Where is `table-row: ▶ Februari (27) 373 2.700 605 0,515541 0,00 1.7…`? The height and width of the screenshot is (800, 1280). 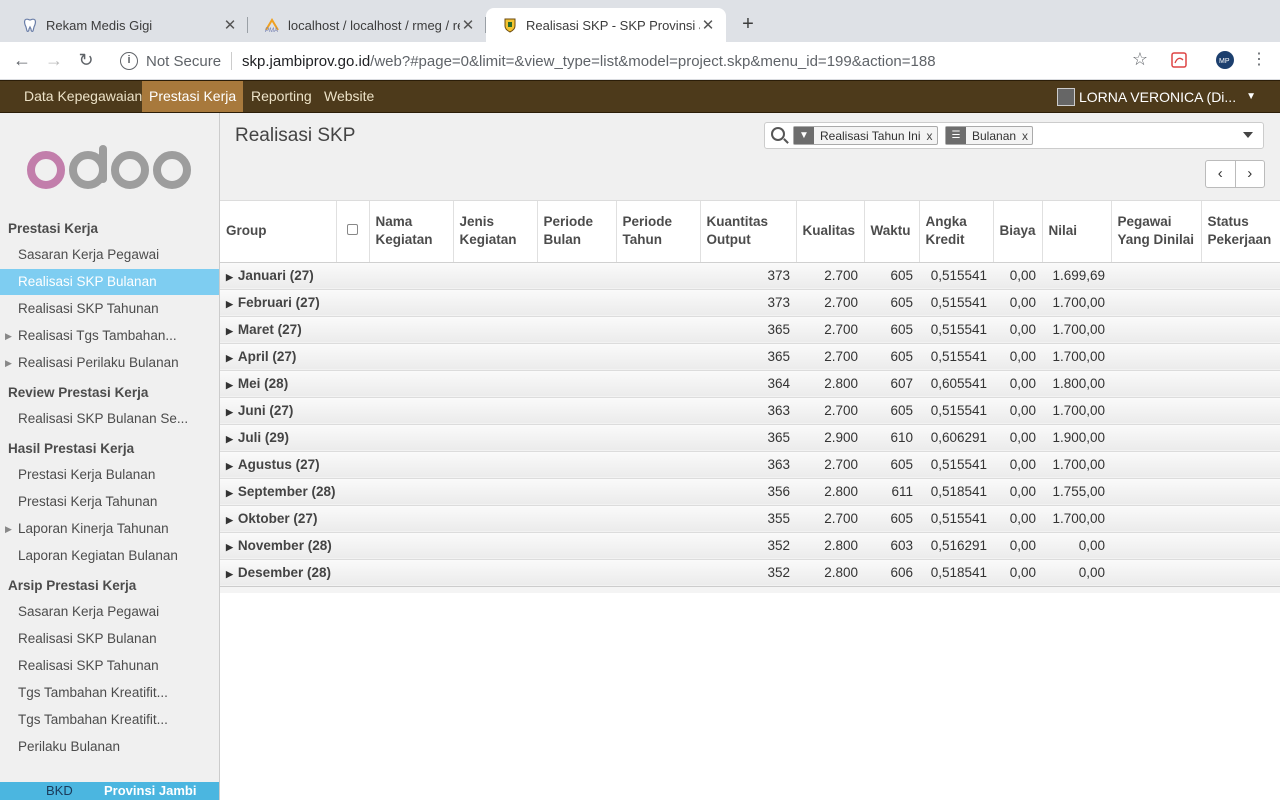 table-row: ▶ Februari (27) 373 2.700 605 0,515541 0,00 1.7… is located at coordinates (750, 303).